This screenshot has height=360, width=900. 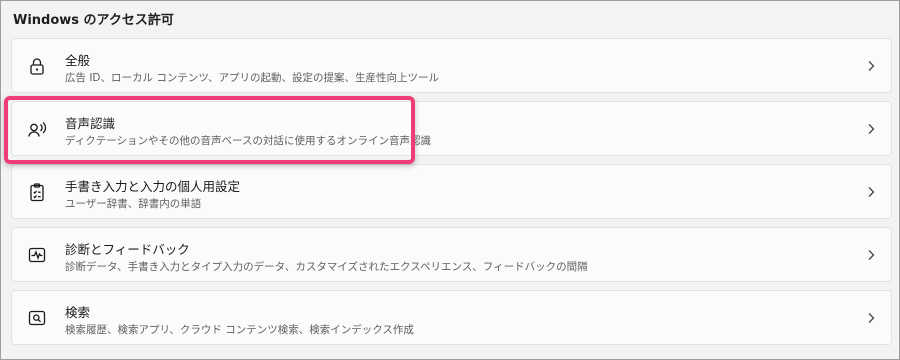 I want to click on diagnostics-pulse-icon, so click(x=37, y=255).